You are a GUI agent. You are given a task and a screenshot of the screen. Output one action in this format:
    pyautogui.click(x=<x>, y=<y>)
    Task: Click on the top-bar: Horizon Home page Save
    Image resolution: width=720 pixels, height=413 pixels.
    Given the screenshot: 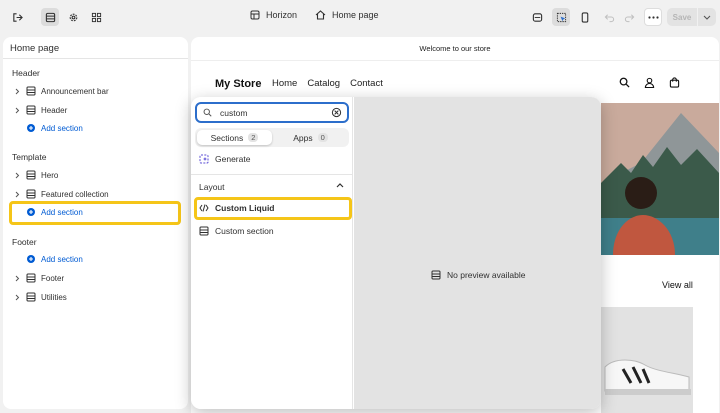 What is the action you would take?
    pyautogui.click(x=360, y=17)
    